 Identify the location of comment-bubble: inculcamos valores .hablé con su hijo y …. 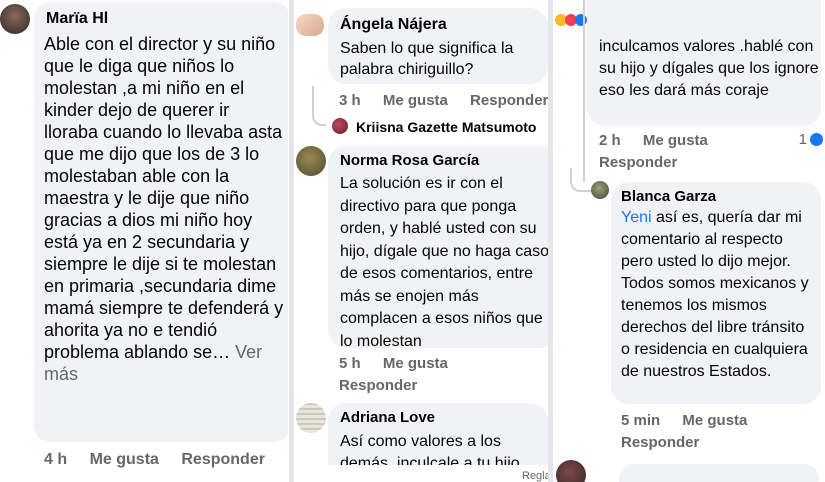
(704, 63).